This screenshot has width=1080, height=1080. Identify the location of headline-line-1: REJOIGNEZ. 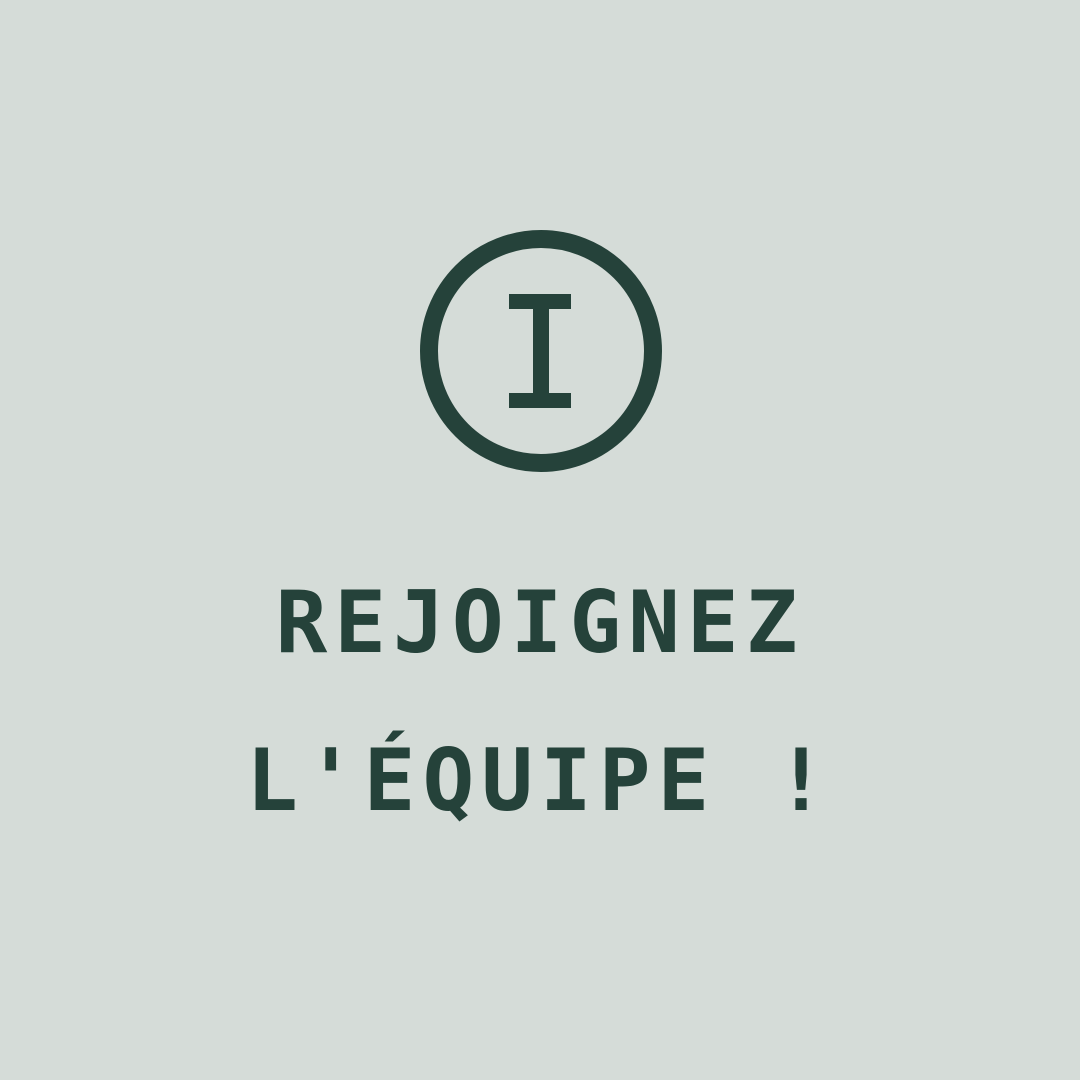
(540, 623).